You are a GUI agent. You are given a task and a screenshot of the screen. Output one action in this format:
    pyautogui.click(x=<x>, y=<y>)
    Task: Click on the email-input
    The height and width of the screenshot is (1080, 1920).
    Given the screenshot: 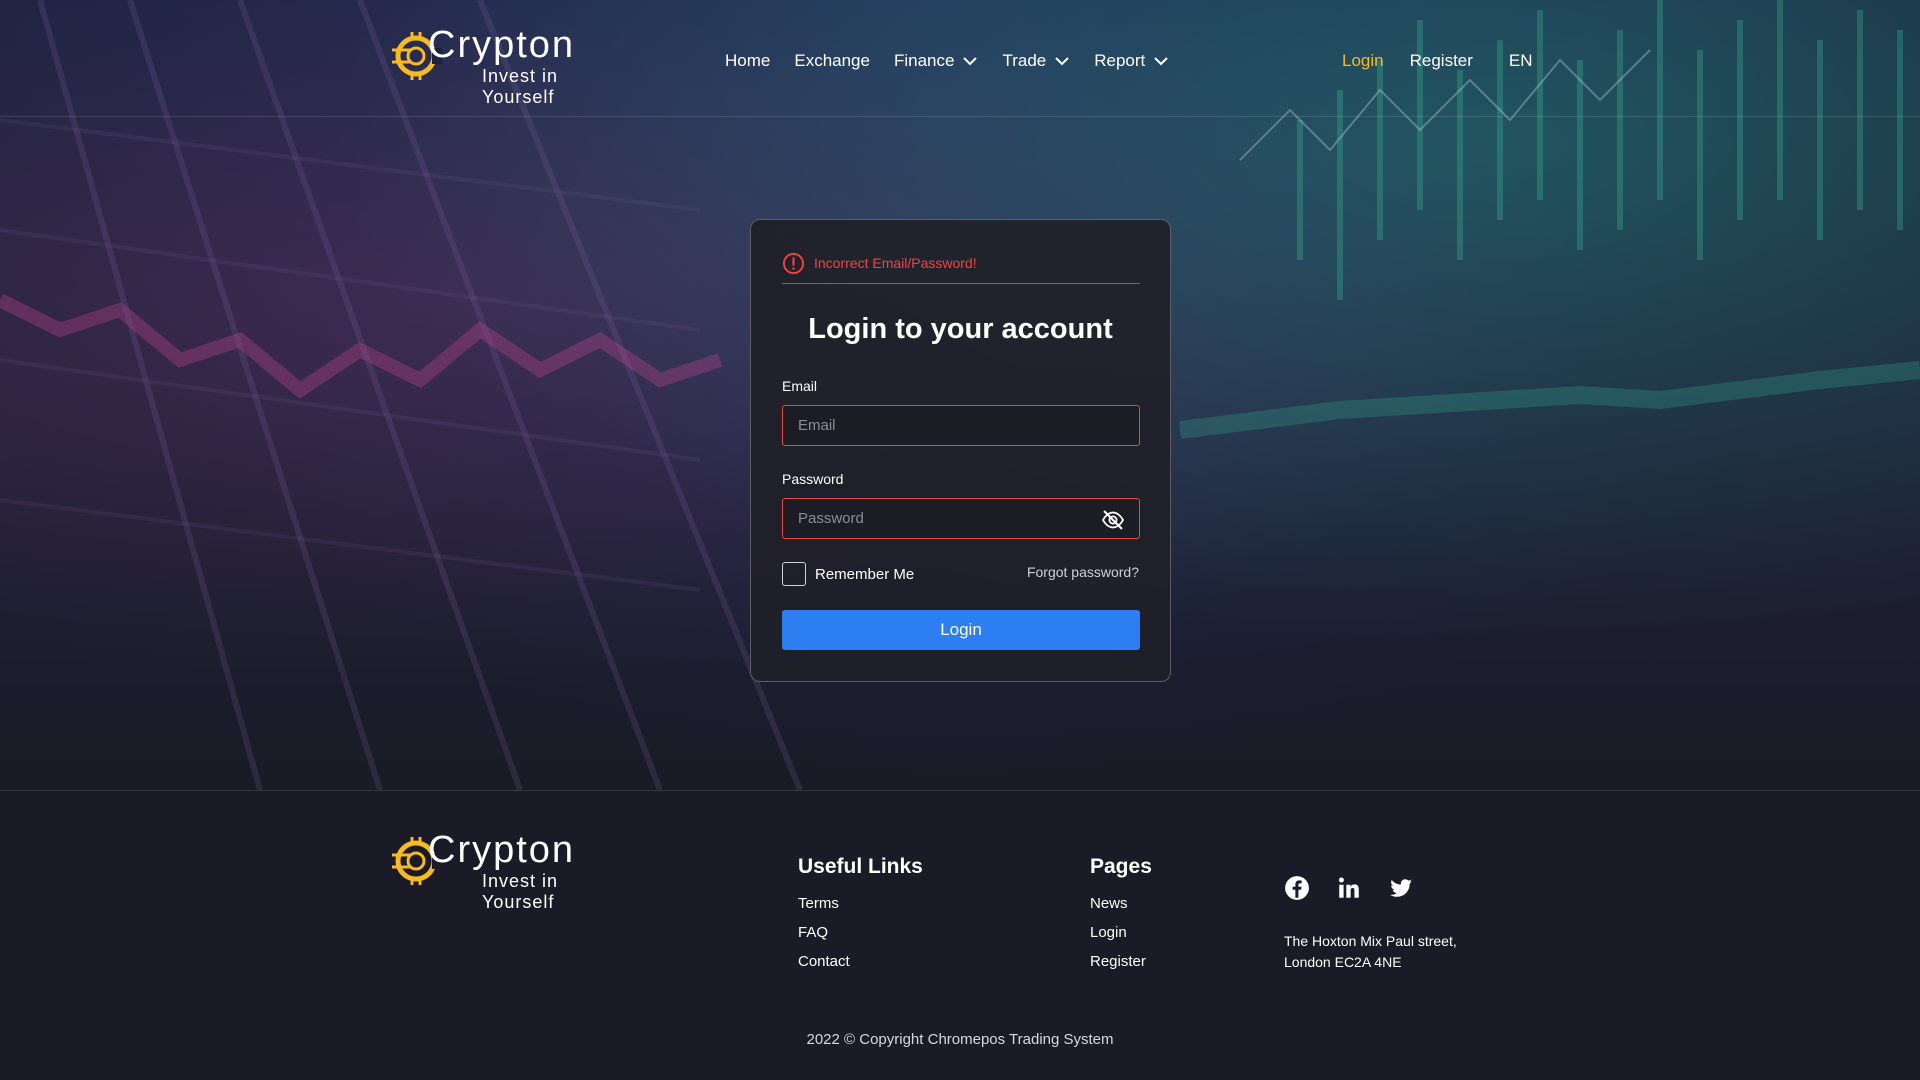 What is the action you would take?
    pyautogui.click(x=961, y=425)
    